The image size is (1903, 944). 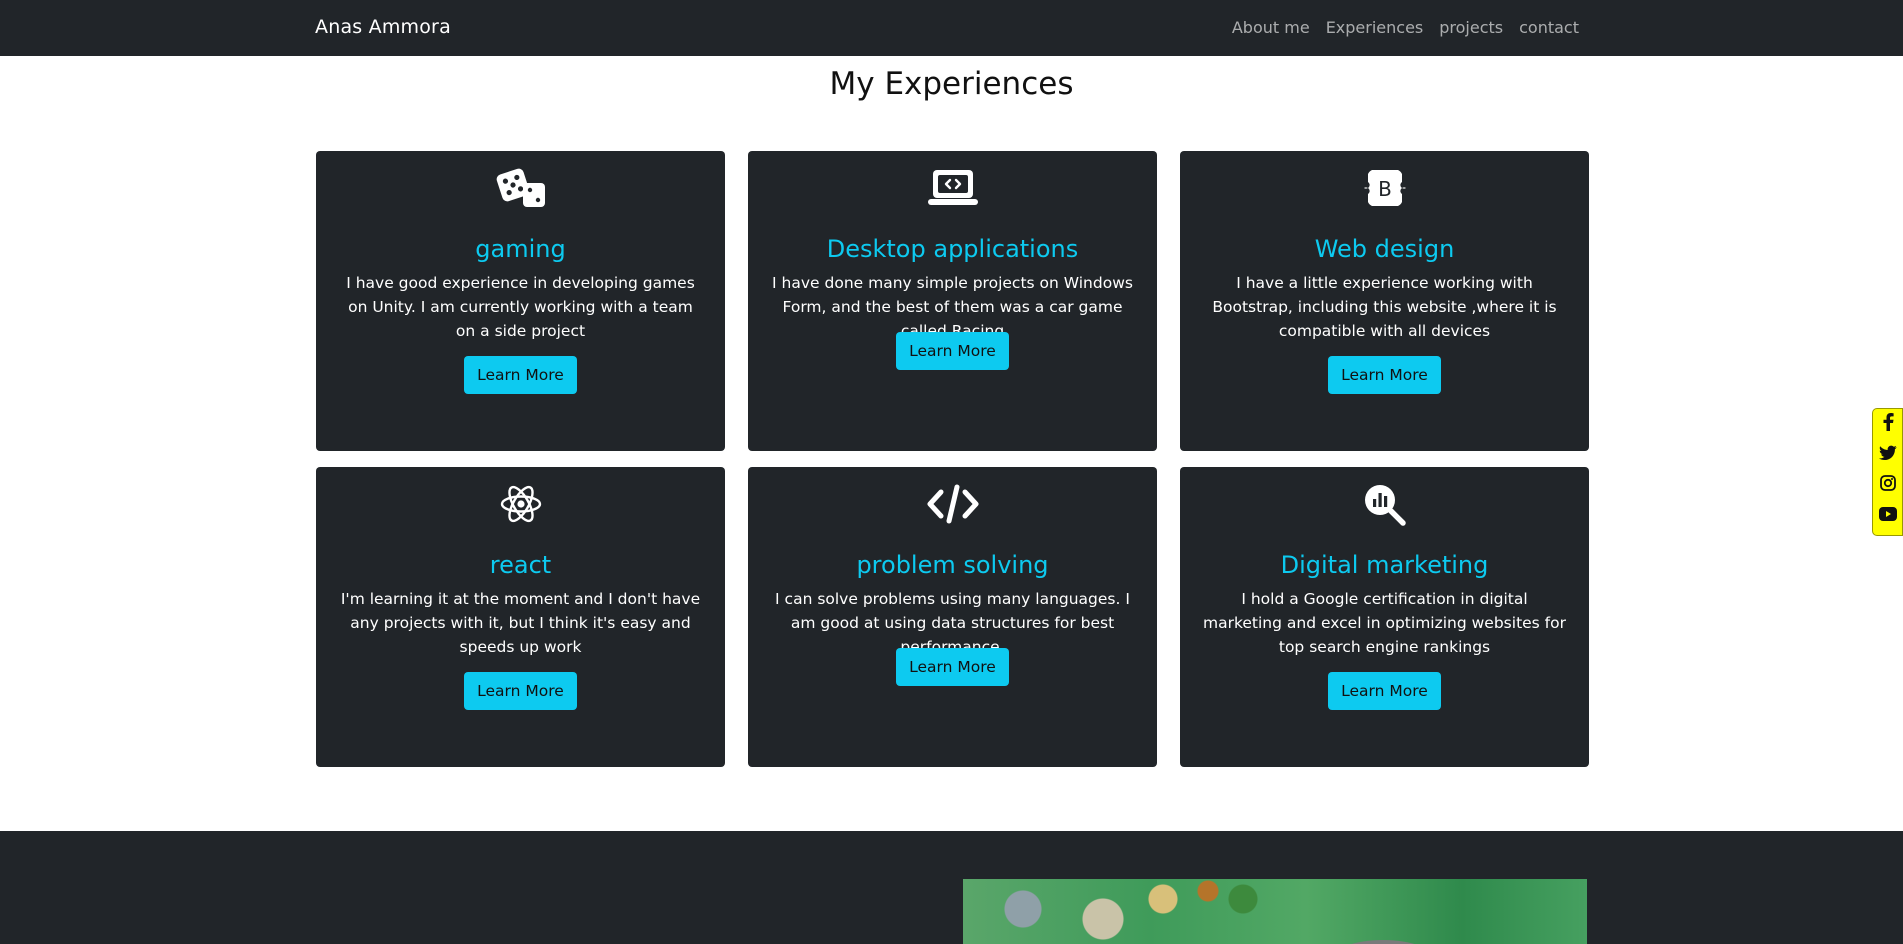 I want to click on nav-link-about: About me, so click(x=1271, y=27).